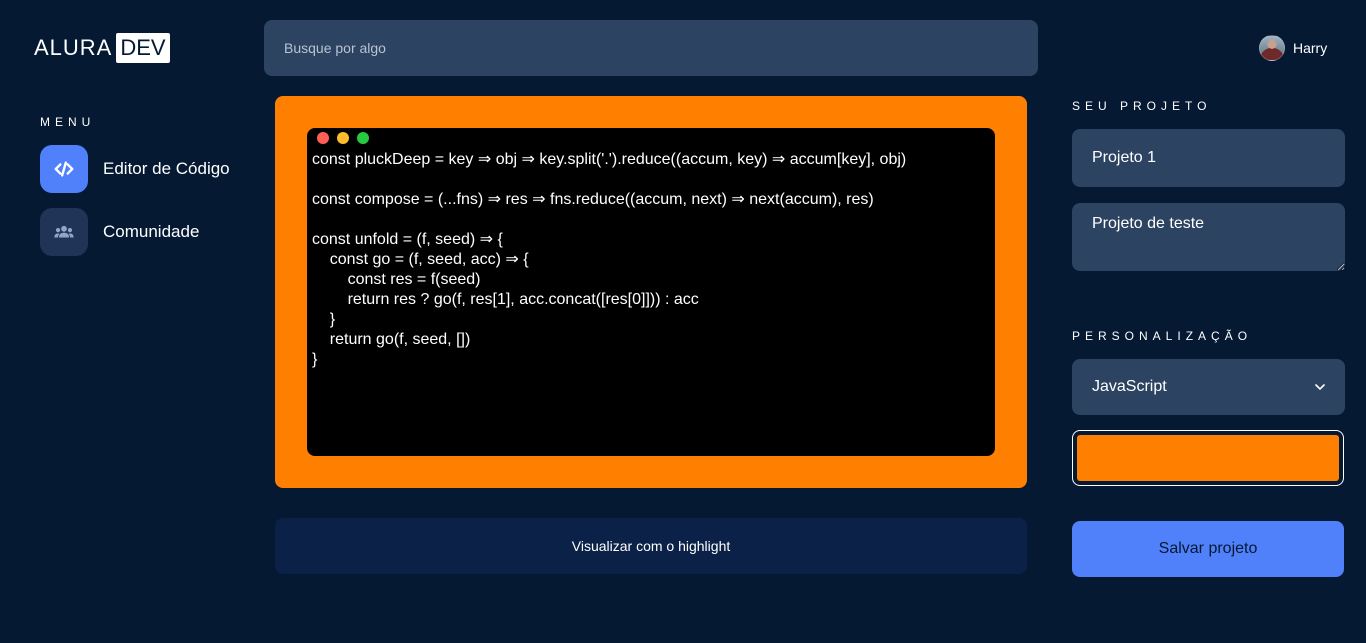  Describe the element at coordinates (143, 48) in the screenshot. I see `logo-dev-badge: DEV` at that location.